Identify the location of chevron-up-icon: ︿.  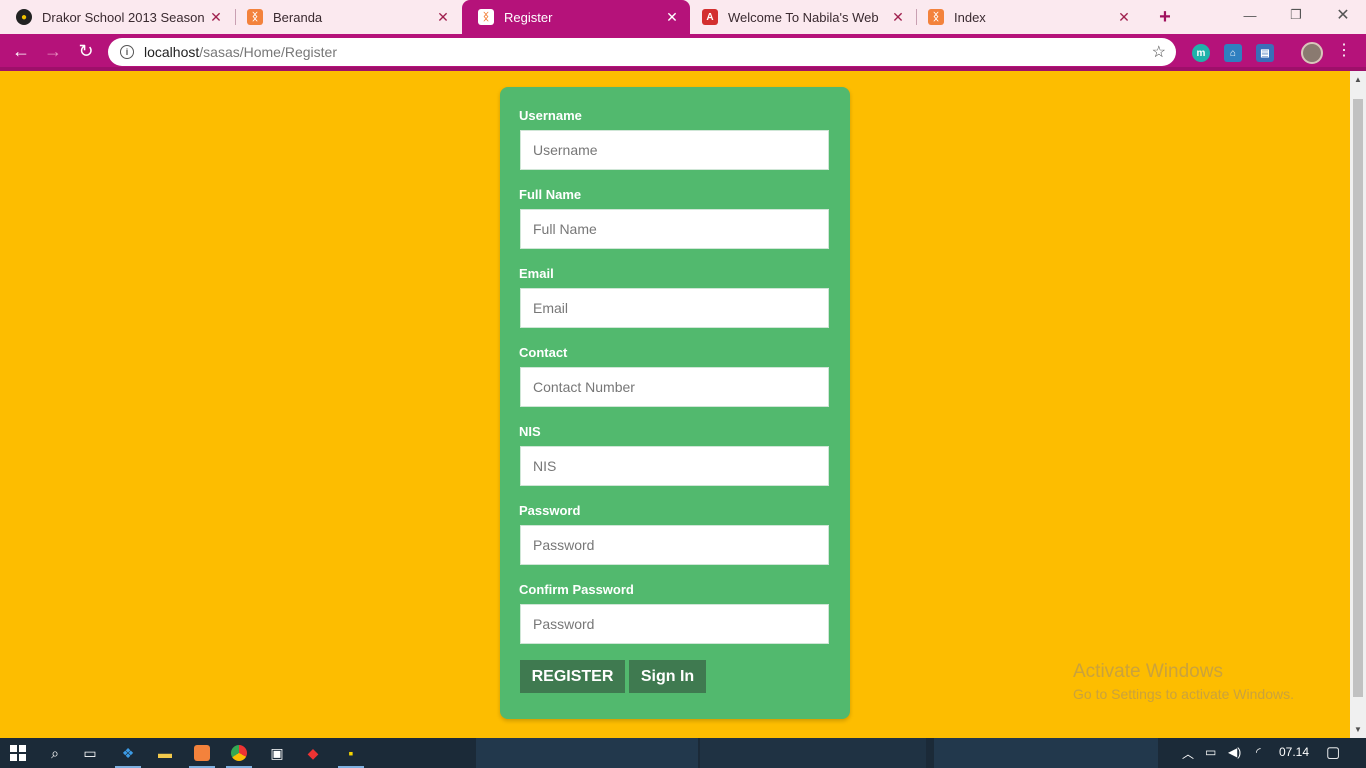
(1188, 753).